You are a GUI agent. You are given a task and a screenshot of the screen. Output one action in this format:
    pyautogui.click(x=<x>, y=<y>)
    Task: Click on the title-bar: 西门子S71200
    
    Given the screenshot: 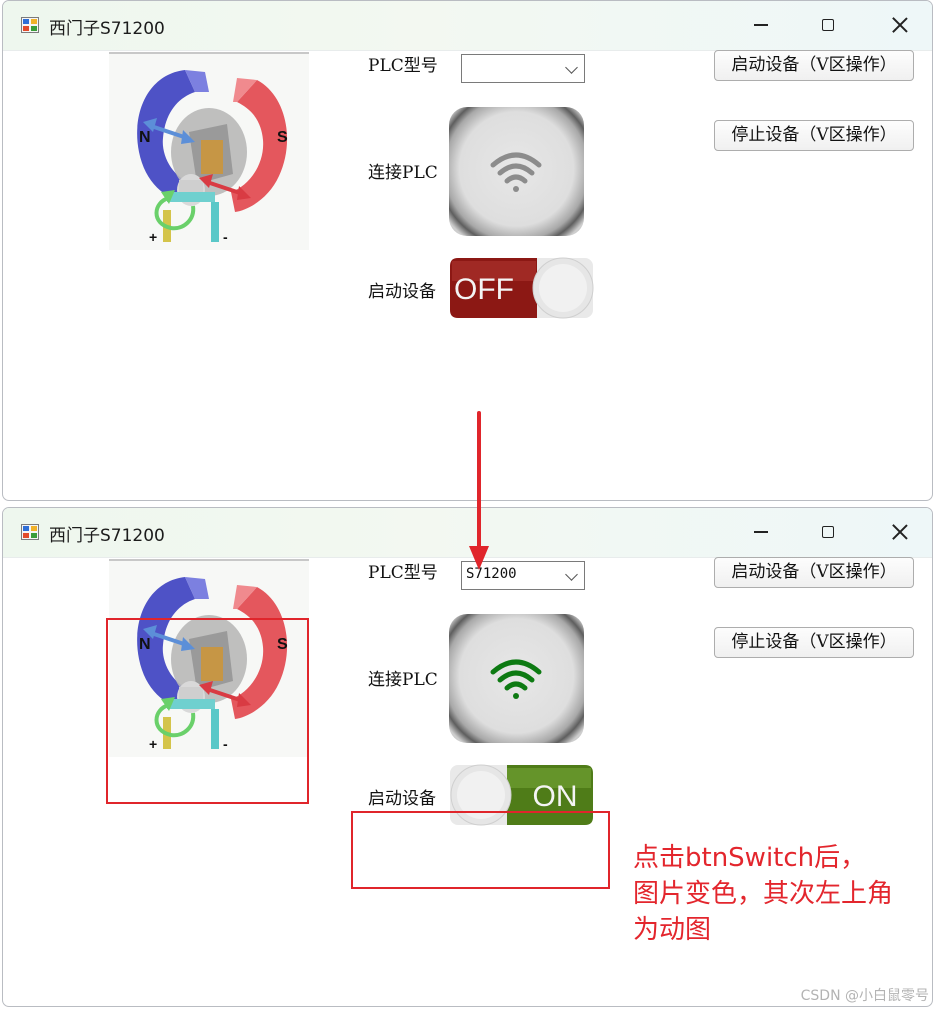 What is the action you would take?
    pyautogui.click(x=467, y=26)
    